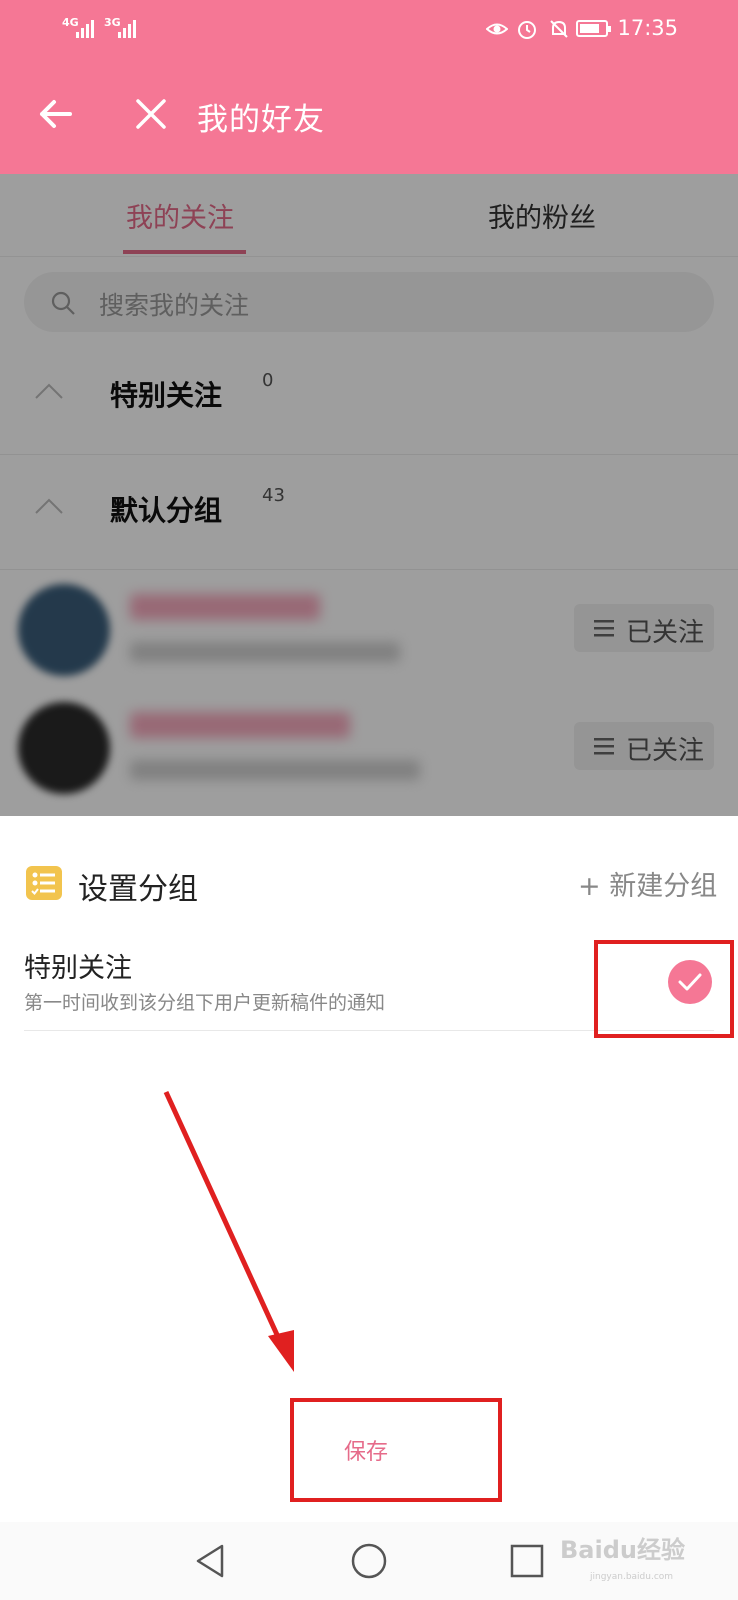 The width and height of the screenshot is (738, 1600). I want to click on arrow-left-icon, so click(56, 114).